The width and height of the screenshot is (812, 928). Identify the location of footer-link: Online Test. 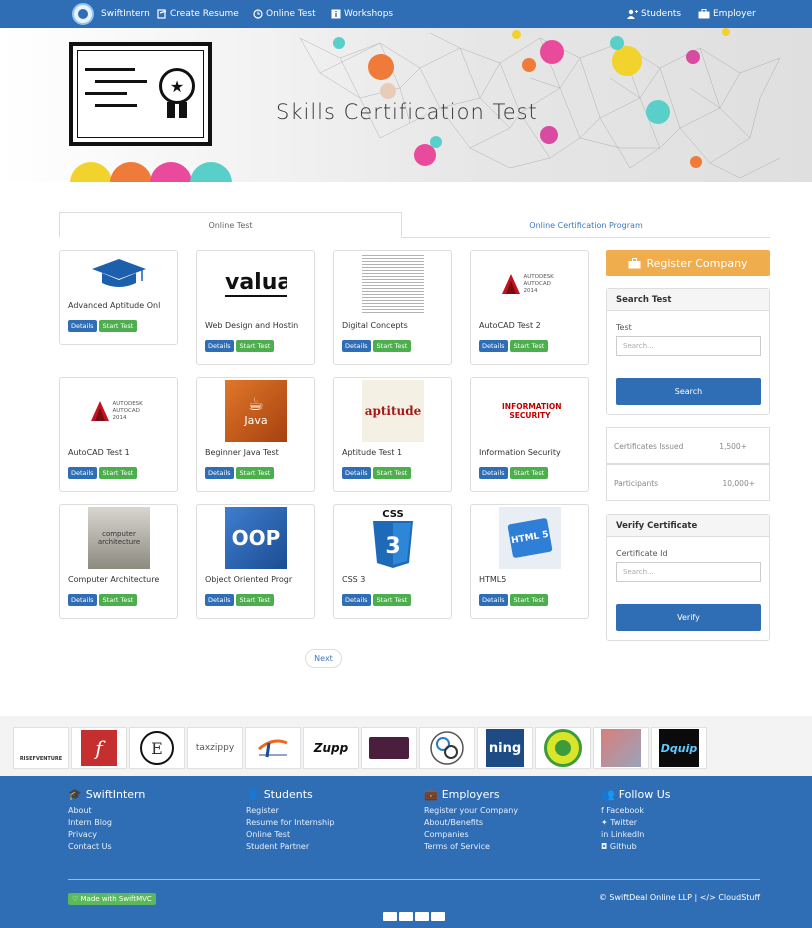
(290, 835).